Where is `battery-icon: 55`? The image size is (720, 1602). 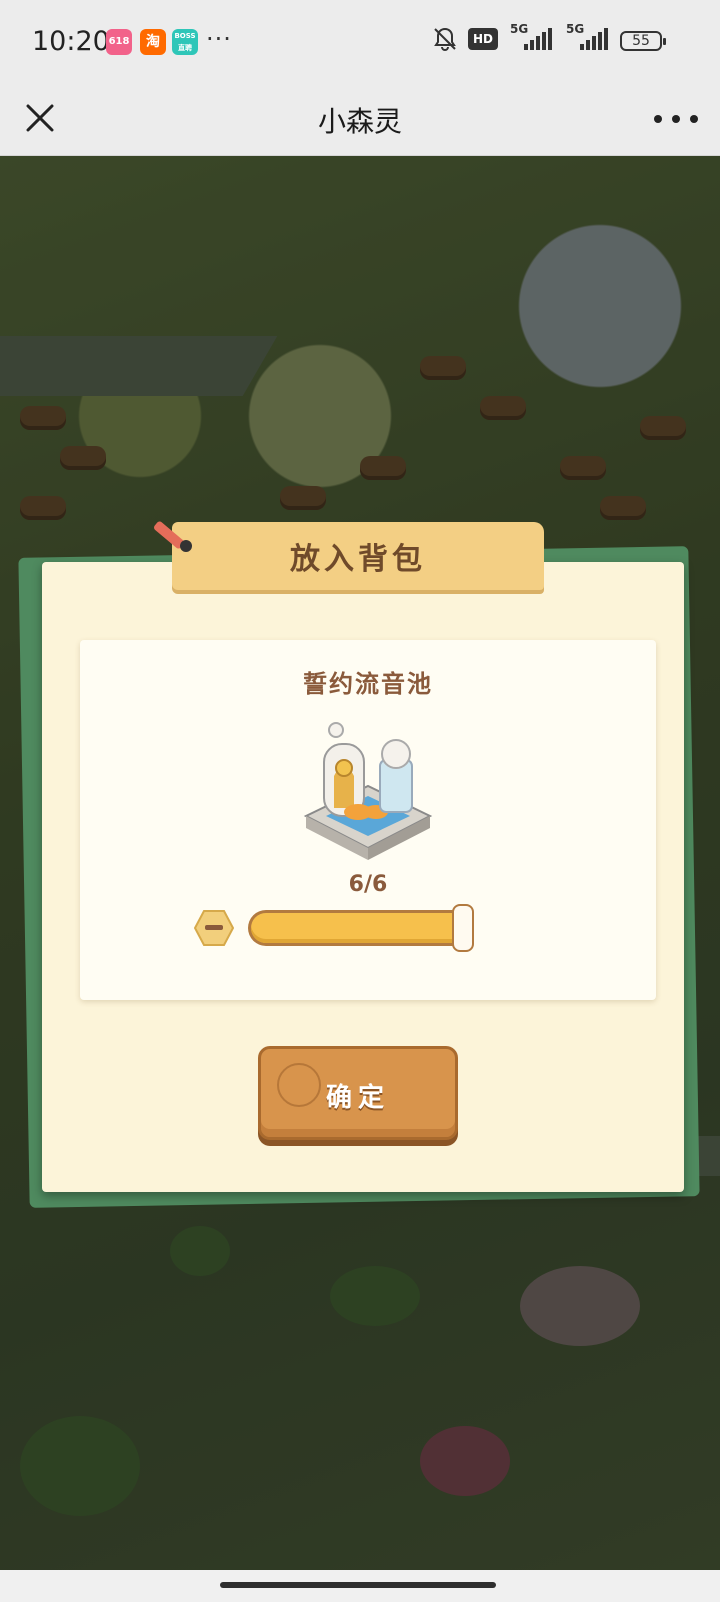 battery-icon: 55 is located at coordinates (643, 41).